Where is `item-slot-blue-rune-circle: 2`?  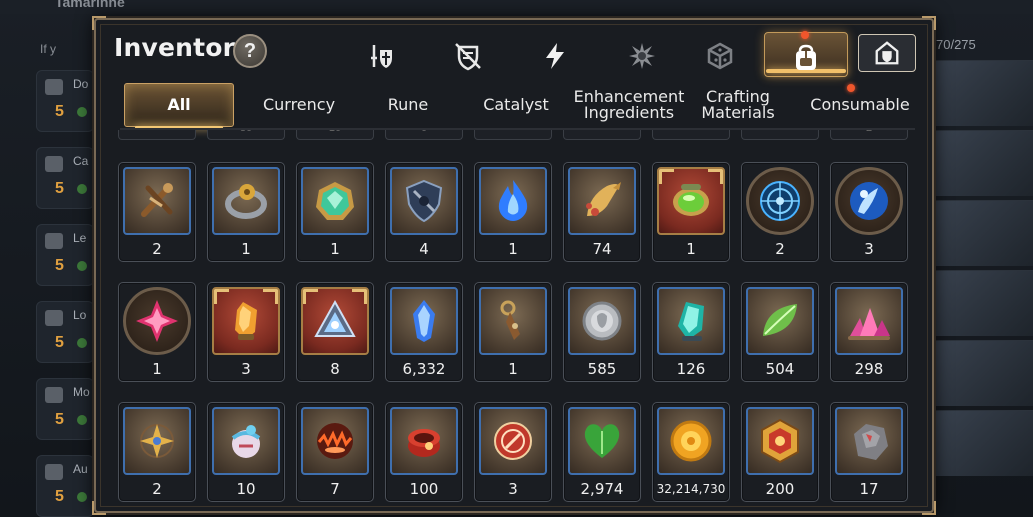
item-slot-blue-rune-circle: 2 is located at coordinates (780, 212).